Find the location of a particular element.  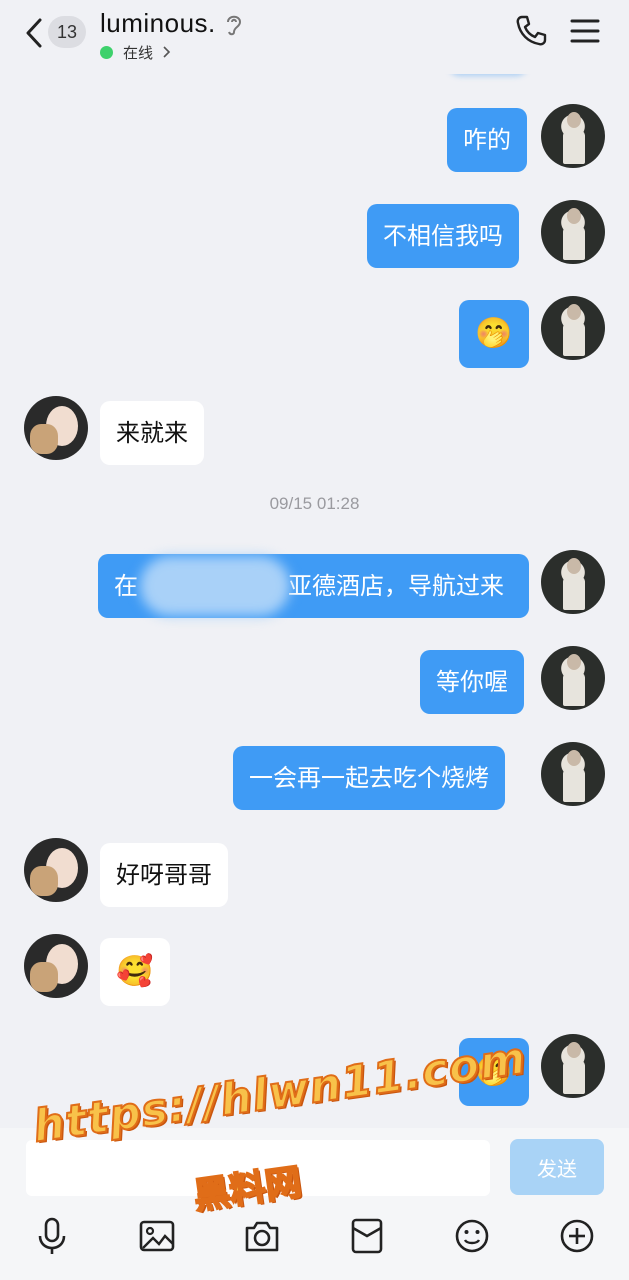

menu-icon is located at coordinates (585, 31).